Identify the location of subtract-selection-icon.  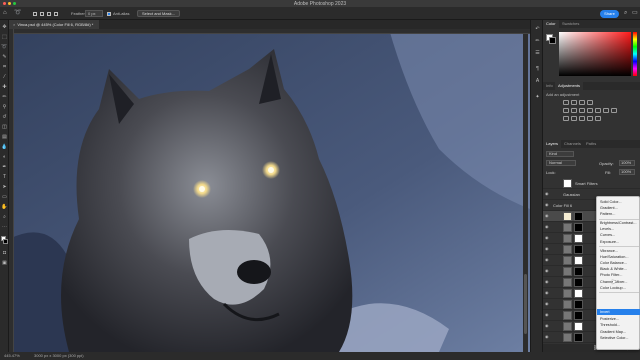
(49, 14).